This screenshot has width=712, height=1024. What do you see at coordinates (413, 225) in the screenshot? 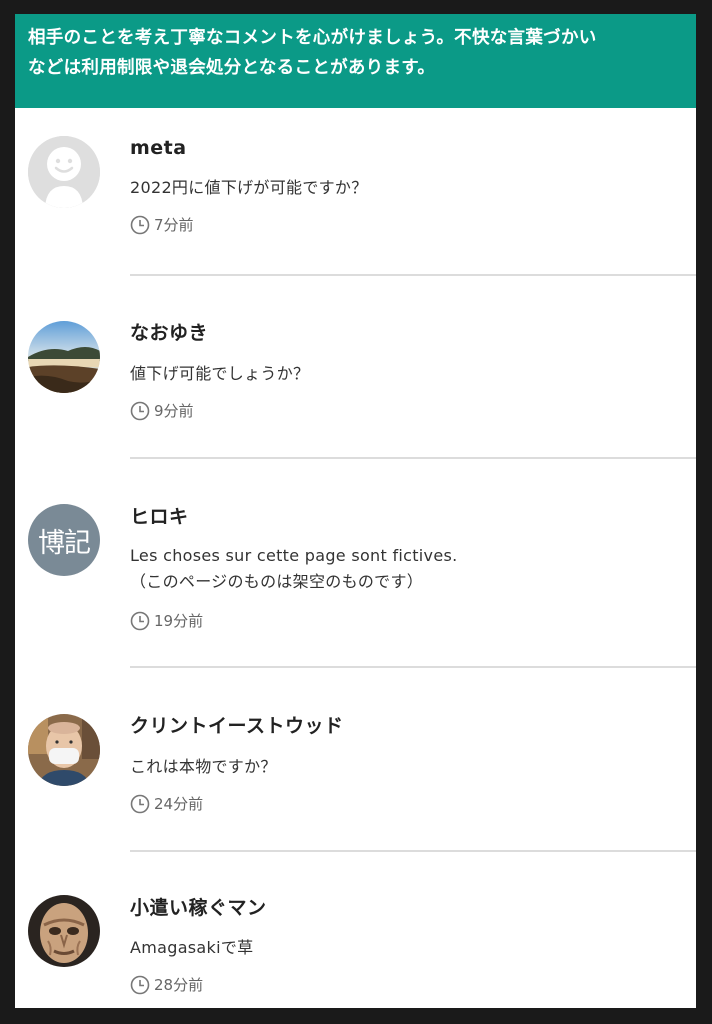
I see `comment-time: 7分前` at bounding box center [413, 225].